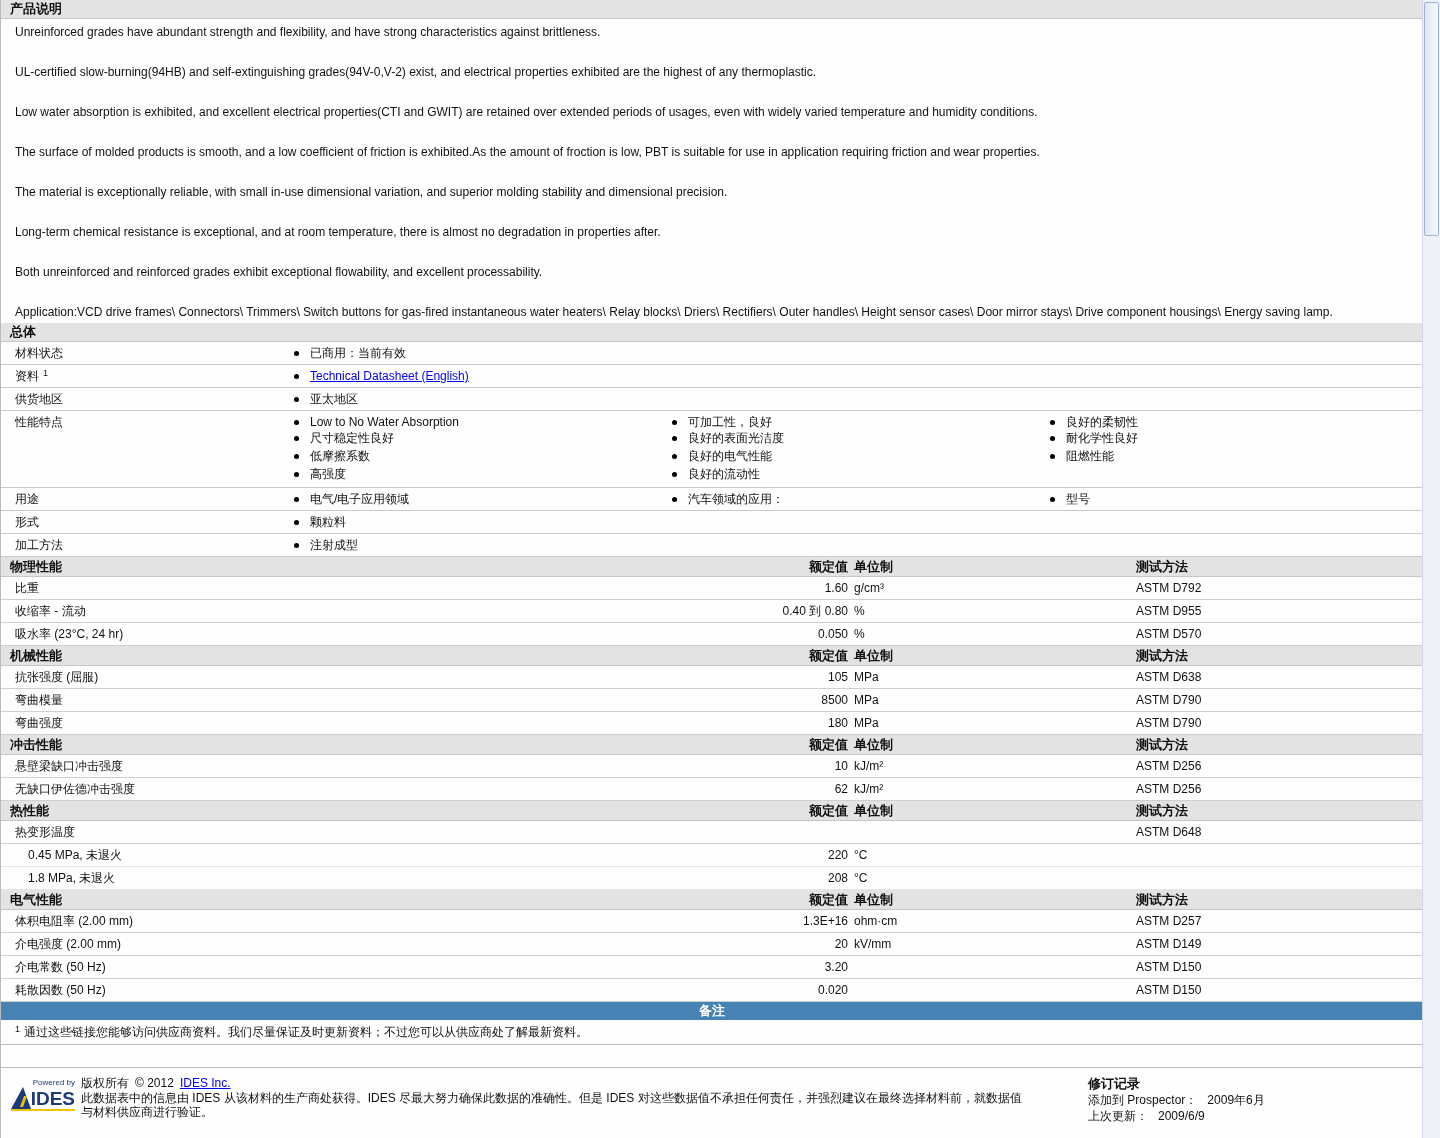 The width and height of the screenshot is (1440, 1138). Describe the element at coordinates (105, 1083) in the screenshot. I see `copyright-label: 版权所有` at that location.